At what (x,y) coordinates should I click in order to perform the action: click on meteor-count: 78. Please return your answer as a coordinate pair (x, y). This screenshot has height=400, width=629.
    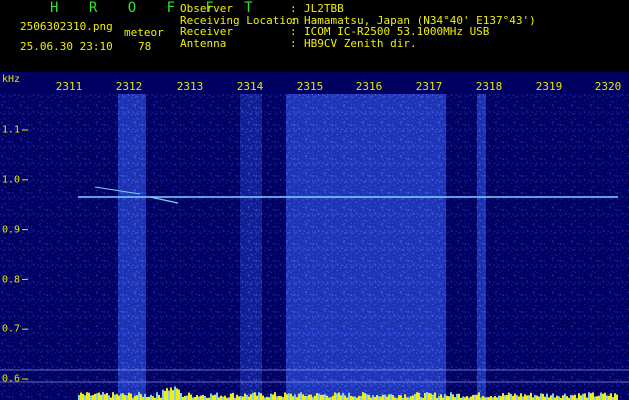
    Looking at the image, I should click on (145, 46).